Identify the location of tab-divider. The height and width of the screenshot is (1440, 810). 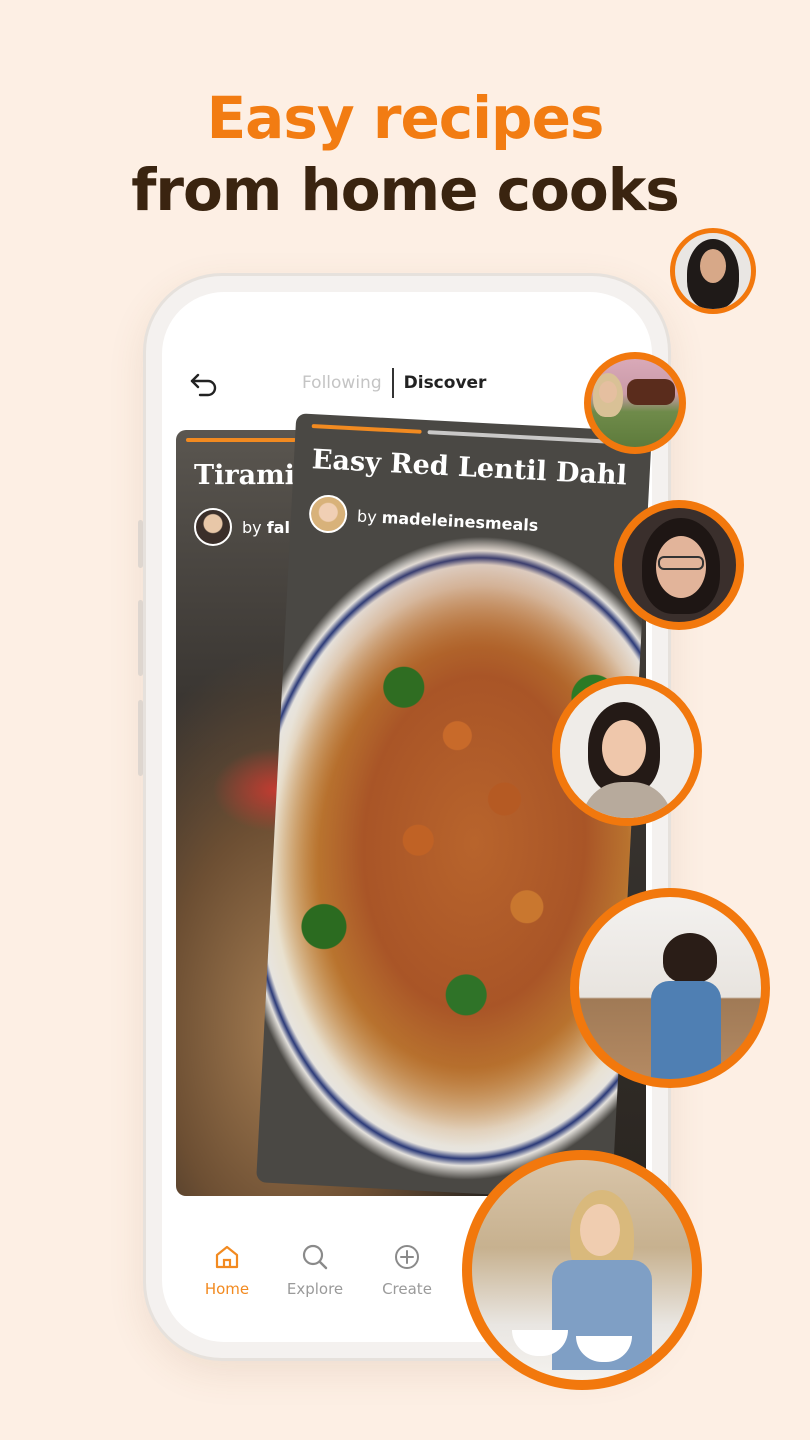
(392, 383).